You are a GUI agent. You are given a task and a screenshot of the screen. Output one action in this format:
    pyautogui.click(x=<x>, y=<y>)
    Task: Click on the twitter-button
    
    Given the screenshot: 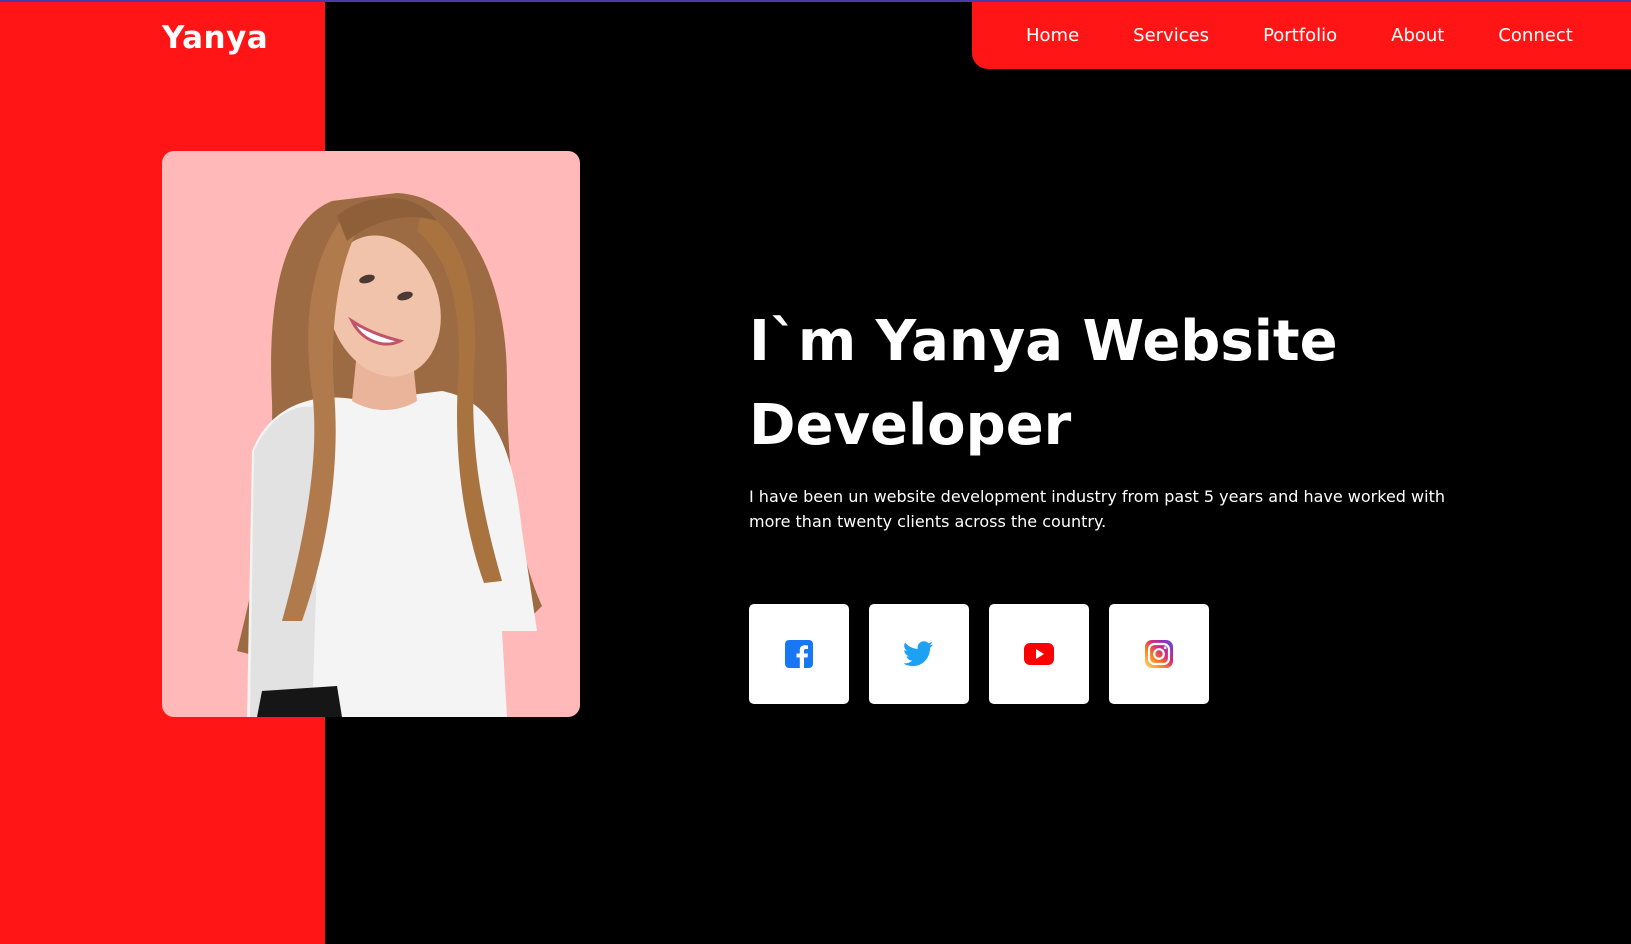 What is the action you would take?
    pyautogui.click(x=919, y=654)
    